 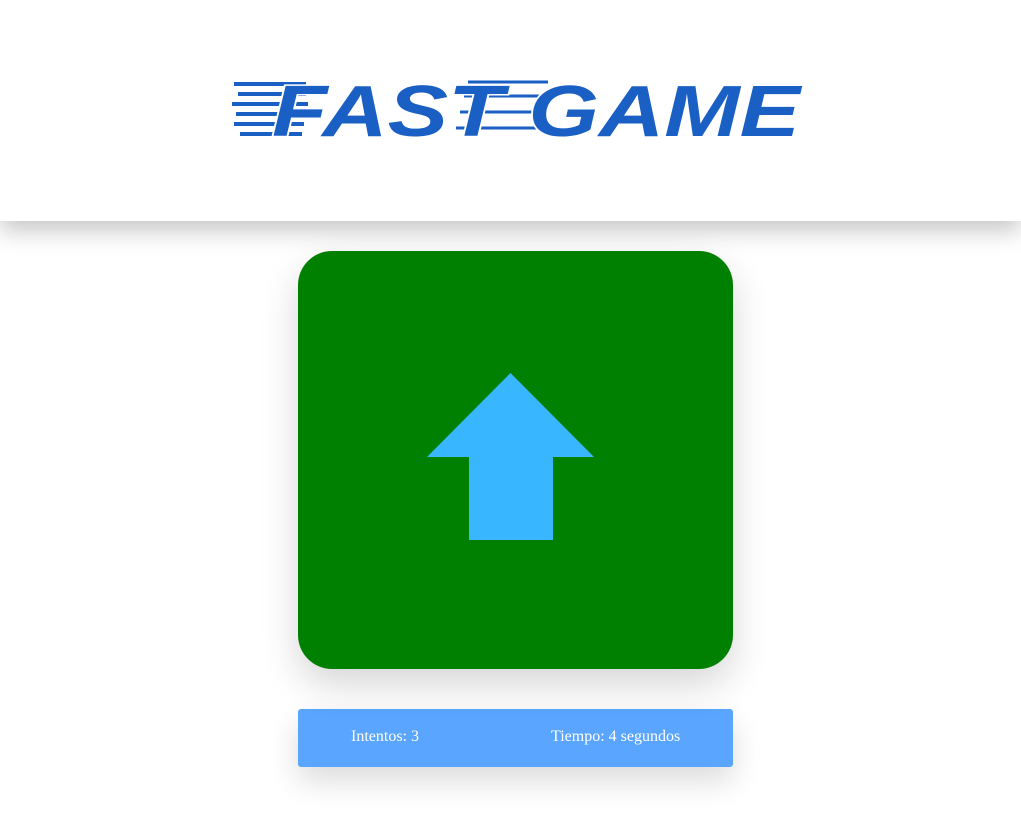 I want to click on arrow-up-icon, so click(x=510, y=456).